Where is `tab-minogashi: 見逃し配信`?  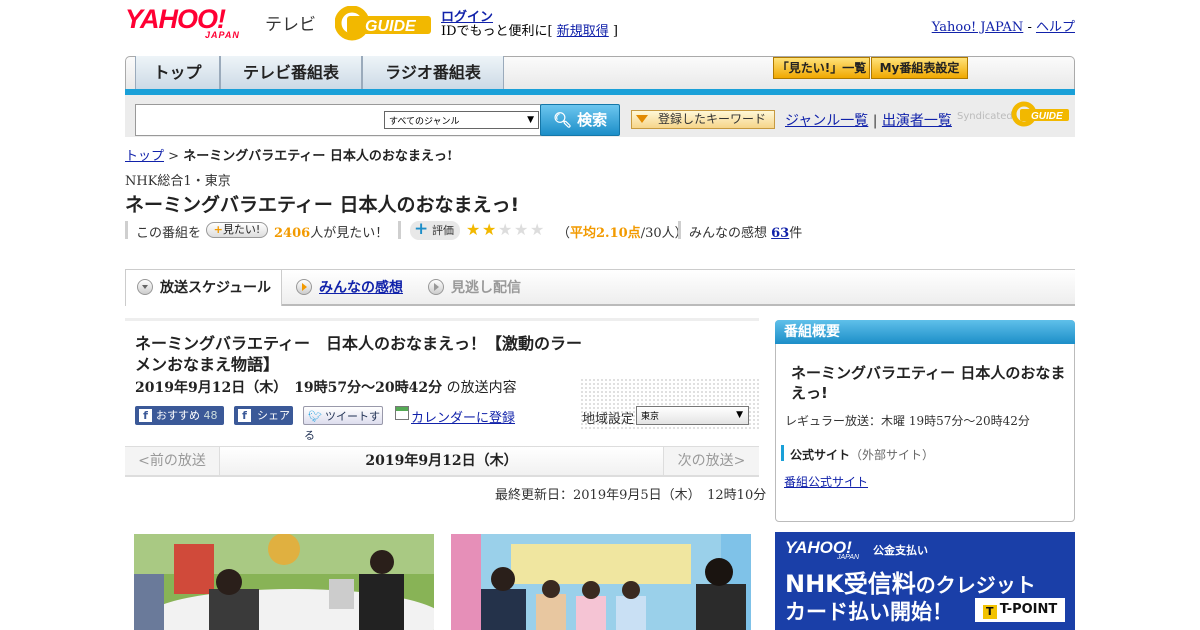
tab-minogashi: 見逃し配信 is located at coordinates (486, 287).